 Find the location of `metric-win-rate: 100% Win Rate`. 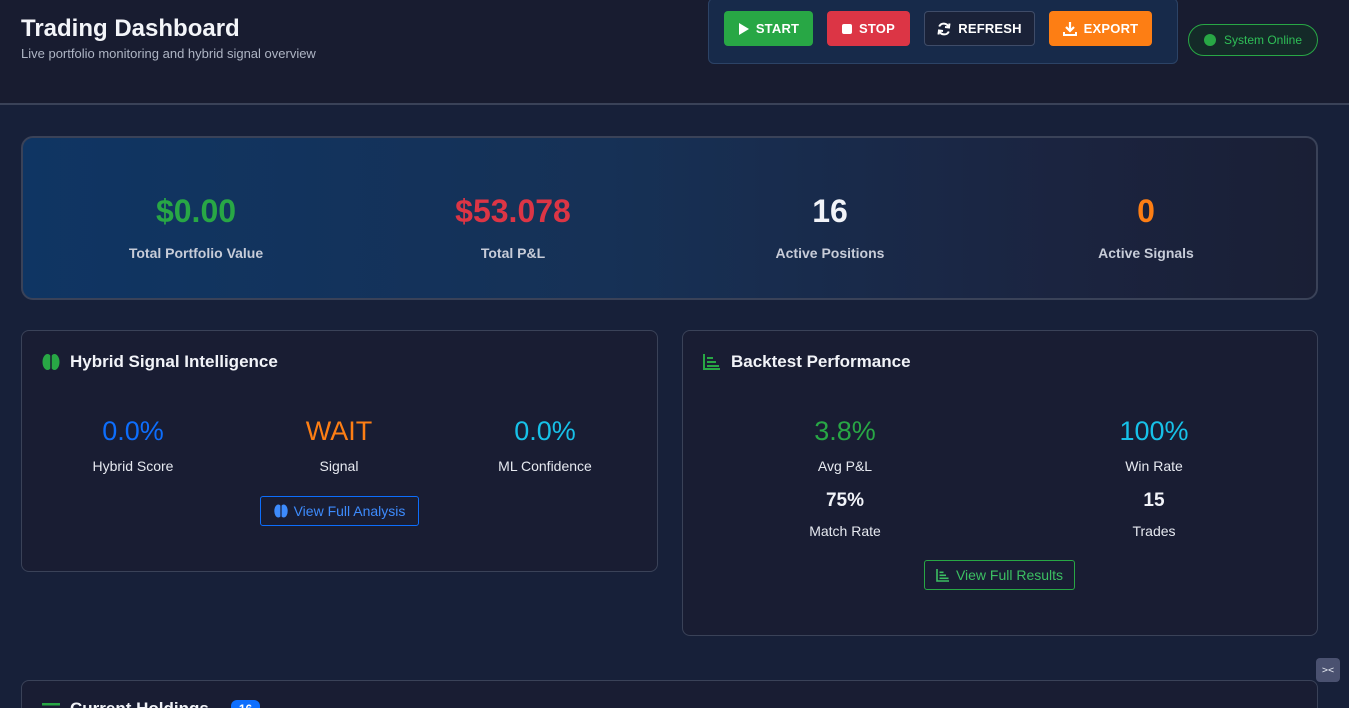

metric-win-rate: 100% Win Rate is located at coordinates (1154, 445).